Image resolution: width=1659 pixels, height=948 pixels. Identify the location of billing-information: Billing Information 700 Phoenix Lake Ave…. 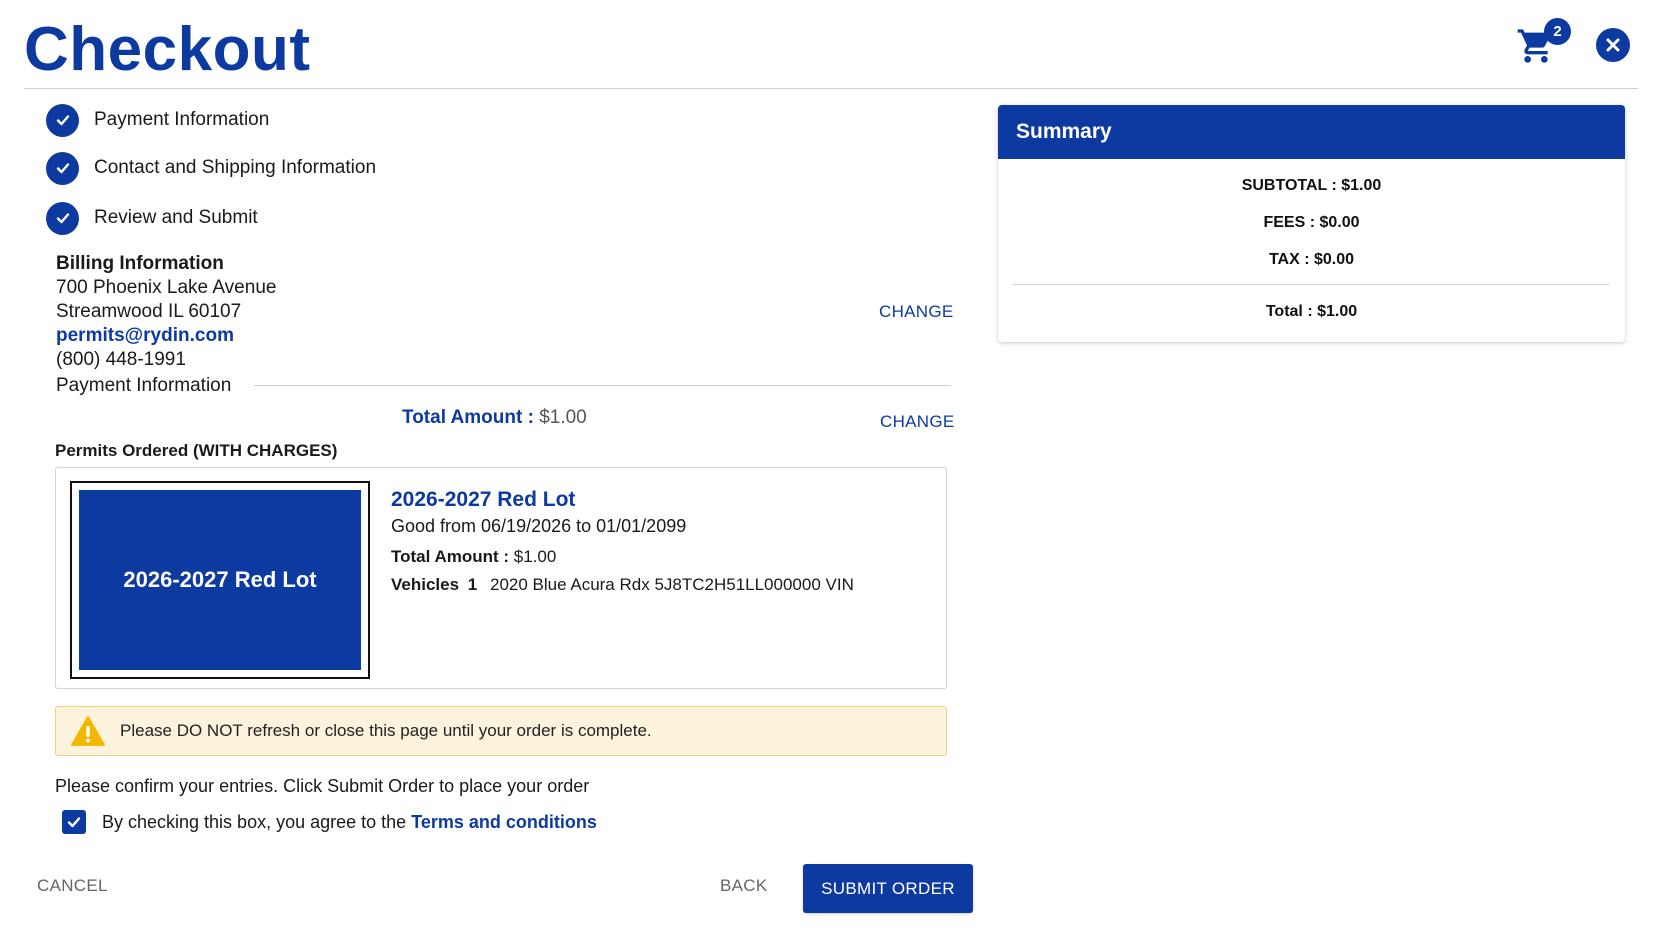
(166, 312).